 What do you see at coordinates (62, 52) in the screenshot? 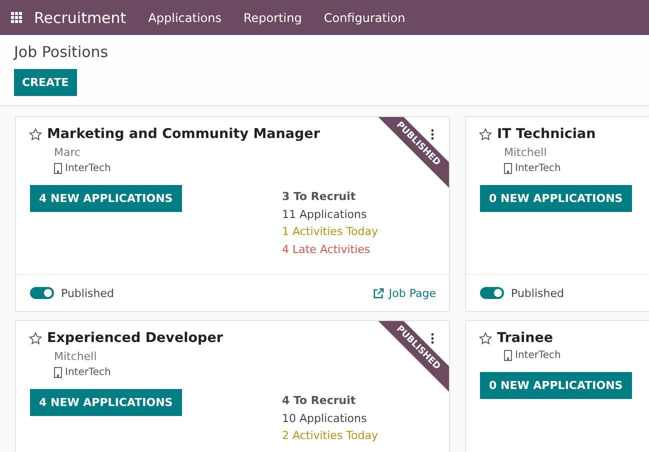
I see `page-title: Job Positions` at bounding box center [62, 52].